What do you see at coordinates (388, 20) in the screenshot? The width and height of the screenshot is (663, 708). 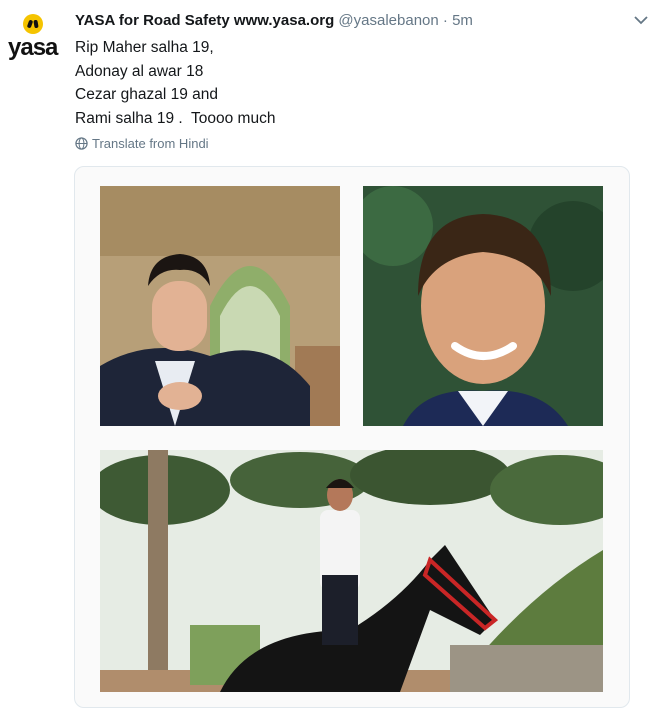 I see `author-handle: @yasalebanon` at bounding box center [388, 20].